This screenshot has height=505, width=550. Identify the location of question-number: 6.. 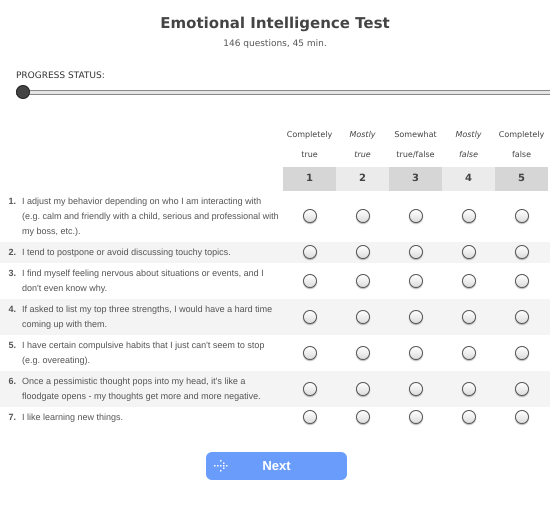
(12, 381).